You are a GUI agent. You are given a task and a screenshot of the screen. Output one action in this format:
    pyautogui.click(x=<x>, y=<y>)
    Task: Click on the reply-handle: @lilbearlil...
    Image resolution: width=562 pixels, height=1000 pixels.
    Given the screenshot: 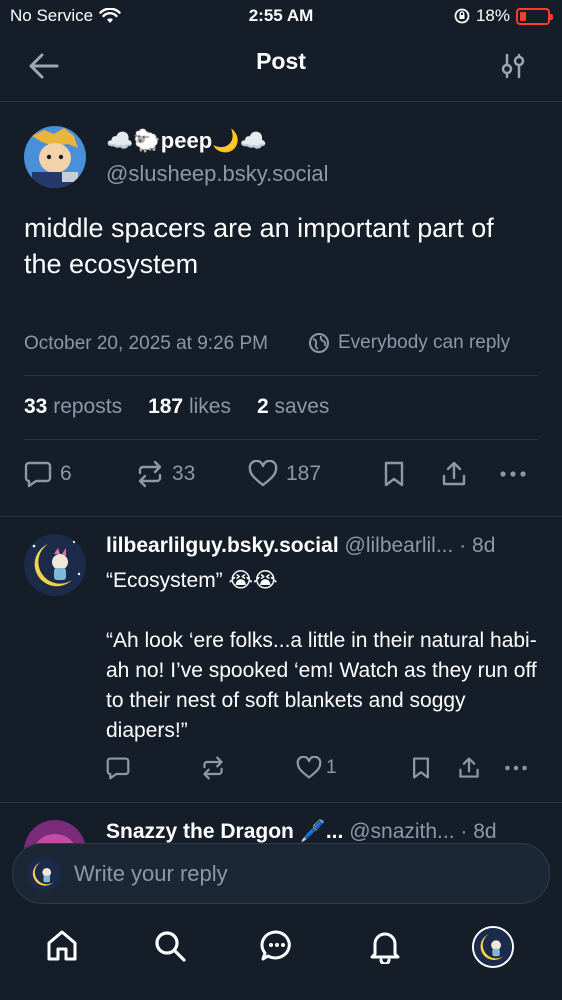 What is the action you would take?
    pyautogui.click(x=399, y=545)
    